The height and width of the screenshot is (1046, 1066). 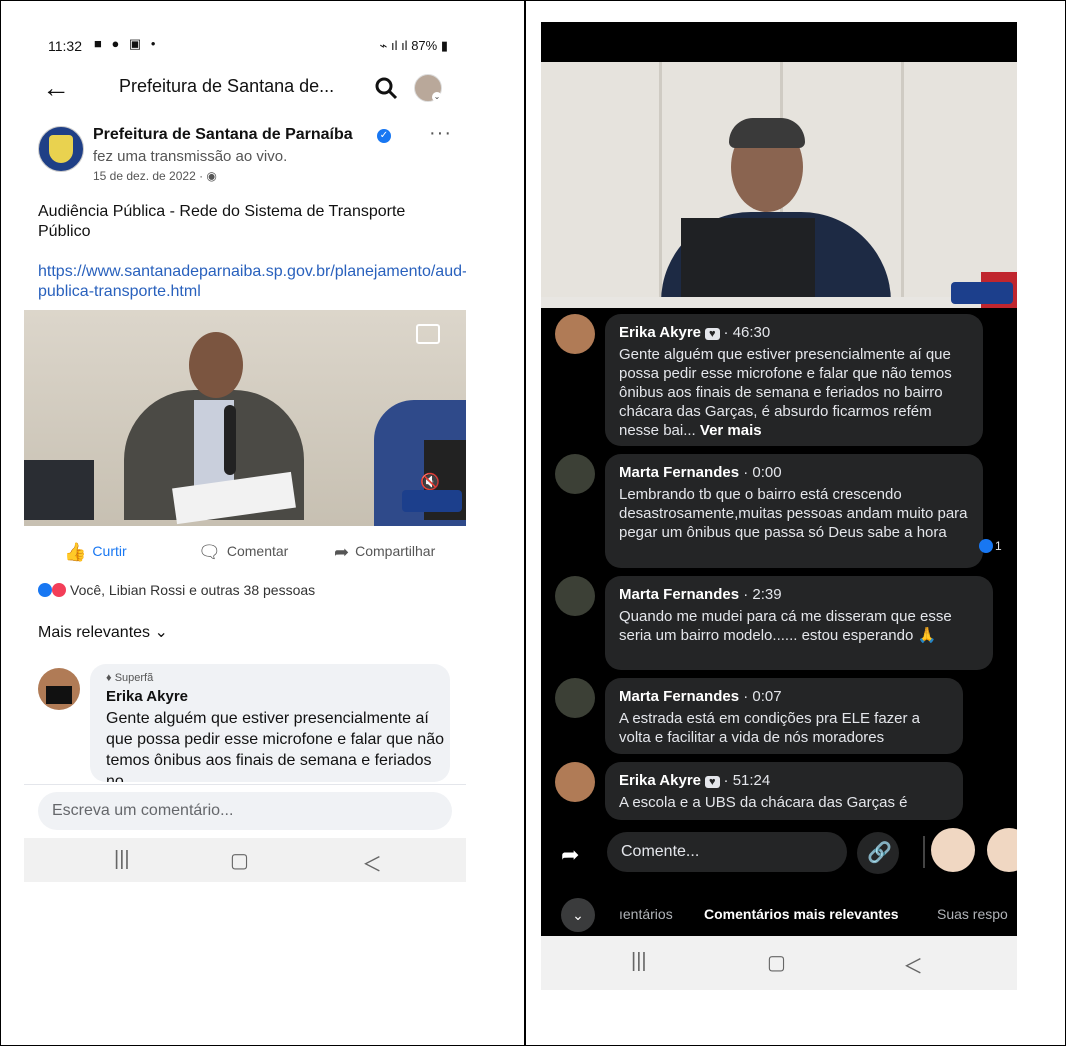 I want to click on reactions-text: Você, Libian Rossi e outras 38 pessoas, so click(x=193, y=590).